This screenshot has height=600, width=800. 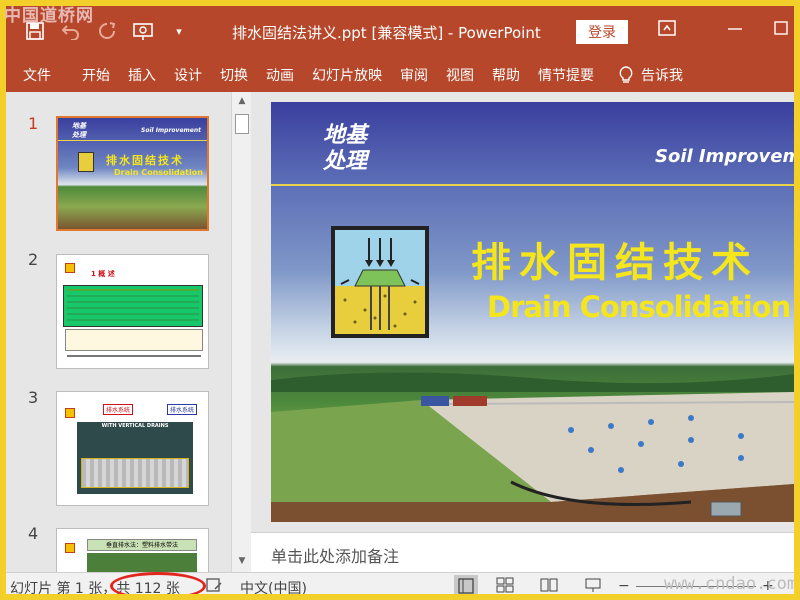 I want to click on title-bar: ▾ 排水固结法讲义.ppt [兼容模式] - PowerPoint 登录, so click(x=400, y=32).